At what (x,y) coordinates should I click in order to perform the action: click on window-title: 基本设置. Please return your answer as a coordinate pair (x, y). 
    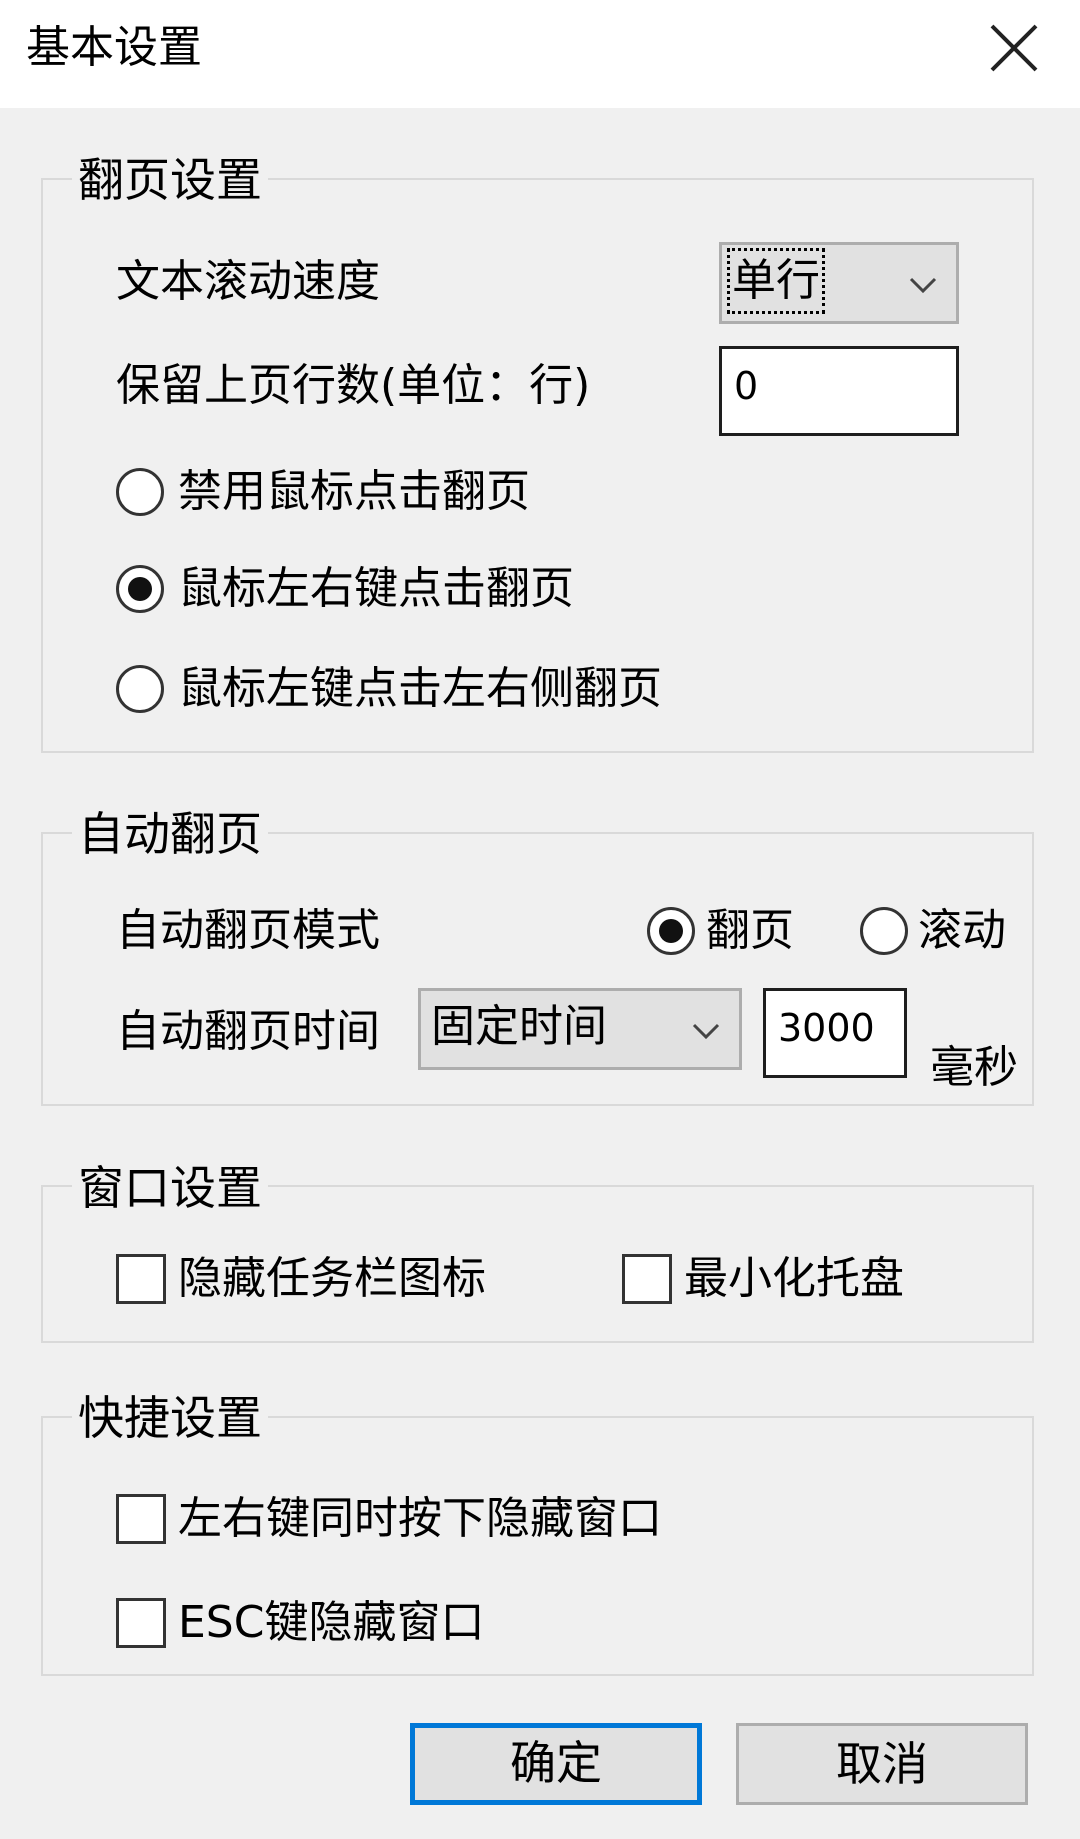
    Looking at the image, I should click on (114, 47).